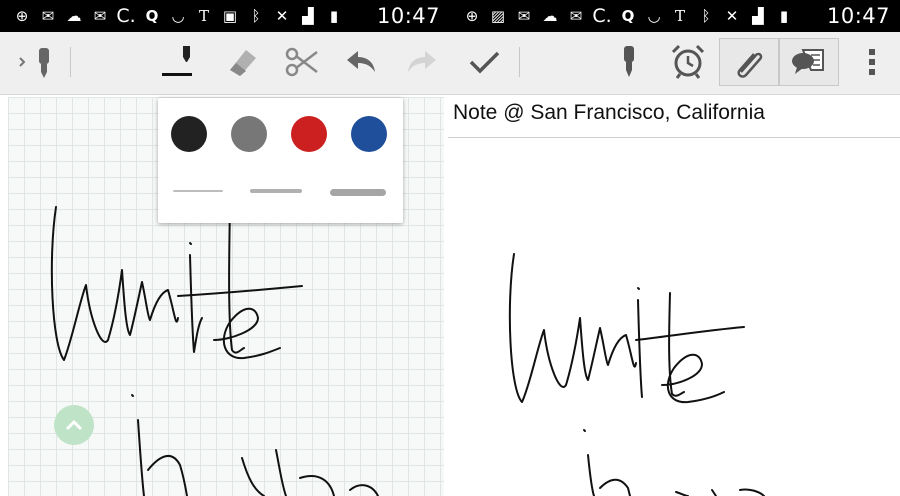 The image size is (900, 496). I want to click on stroke-width-medium, so click(276, 191).